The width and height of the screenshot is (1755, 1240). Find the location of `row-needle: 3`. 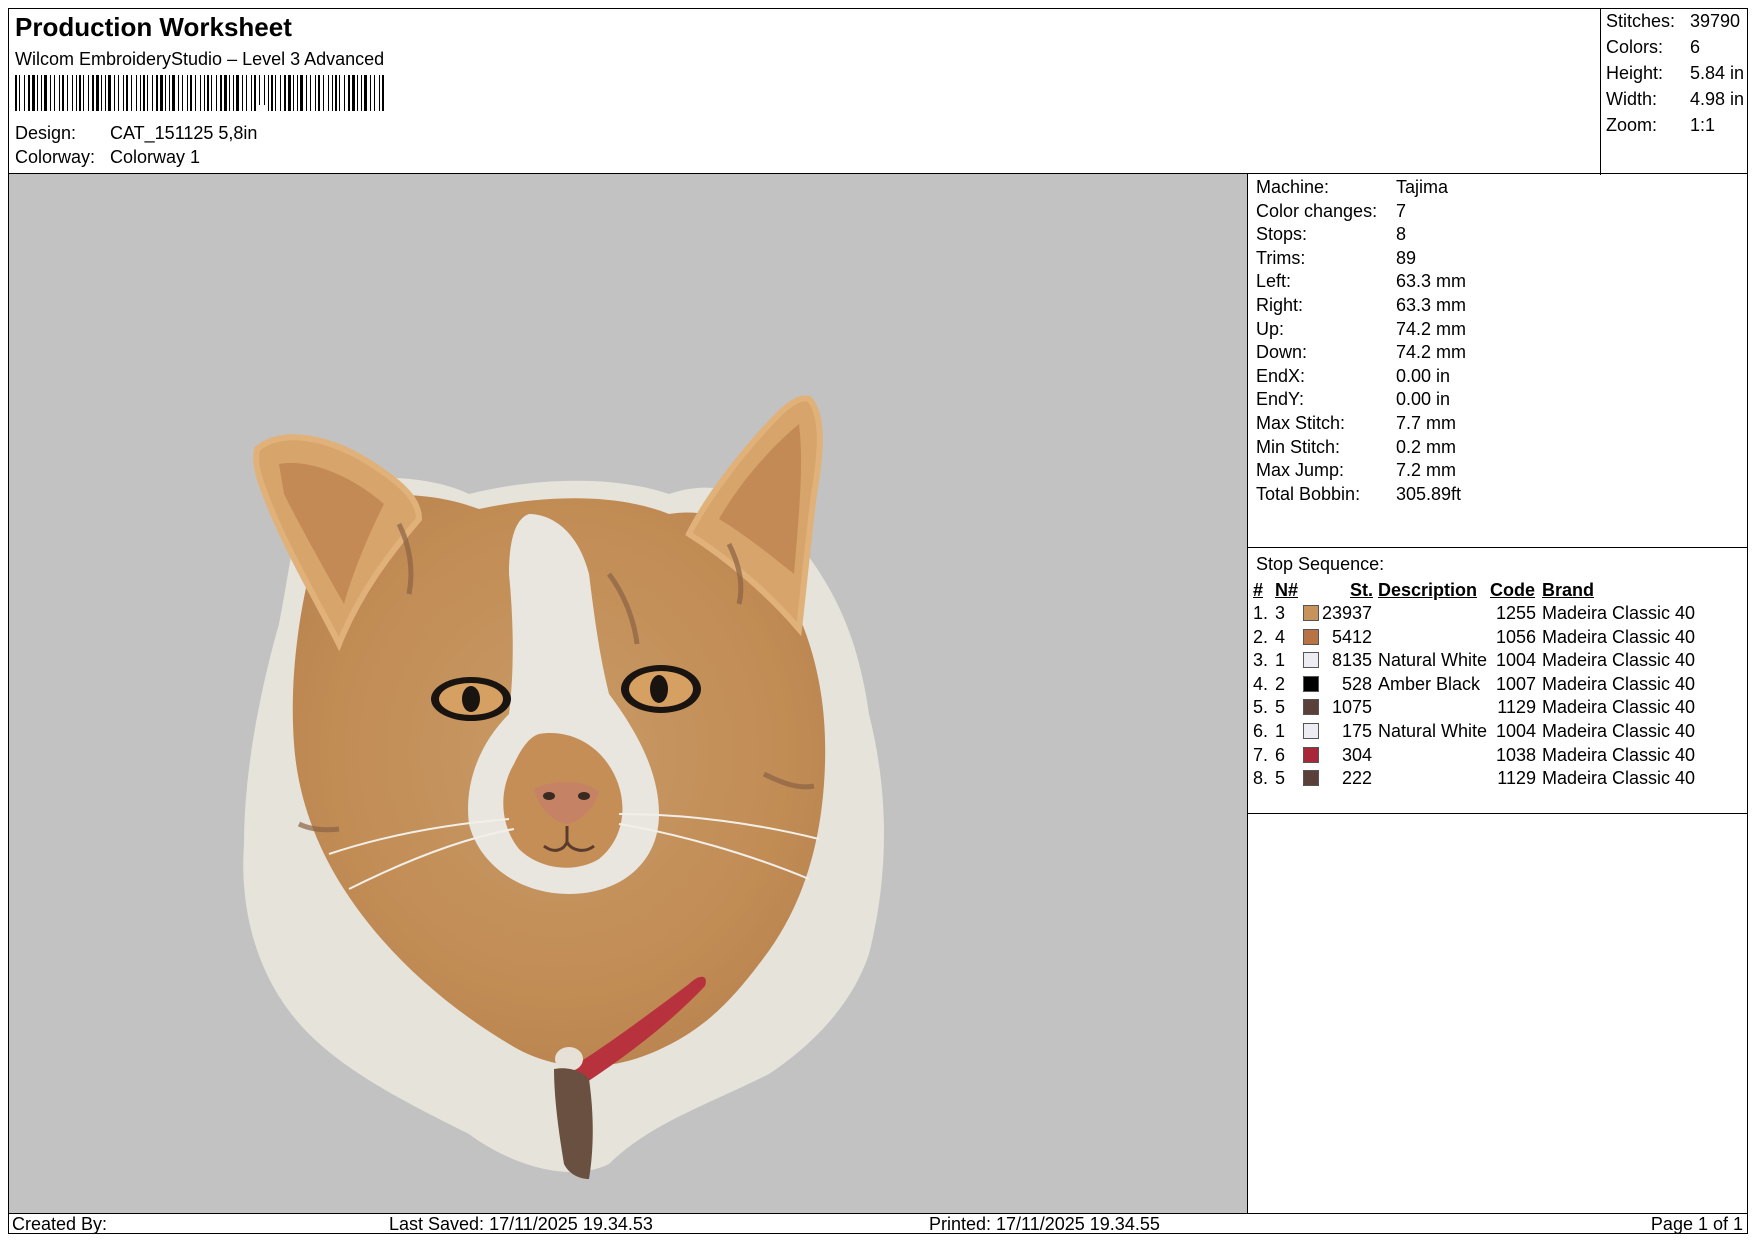

row-needle: 3 is located at coordinates (1280, 613).